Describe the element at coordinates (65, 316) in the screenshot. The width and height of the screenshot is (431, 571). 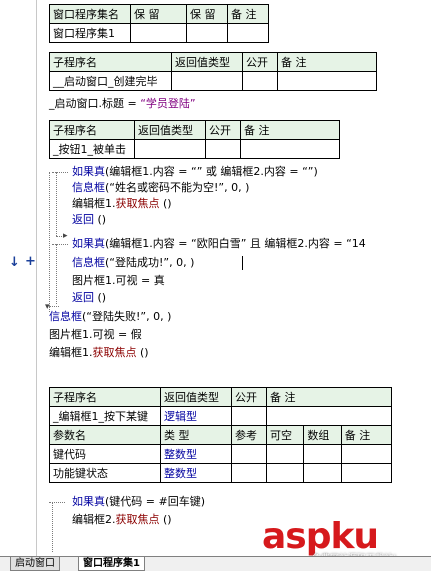
I see `code-keyword: 信息框` at that location.